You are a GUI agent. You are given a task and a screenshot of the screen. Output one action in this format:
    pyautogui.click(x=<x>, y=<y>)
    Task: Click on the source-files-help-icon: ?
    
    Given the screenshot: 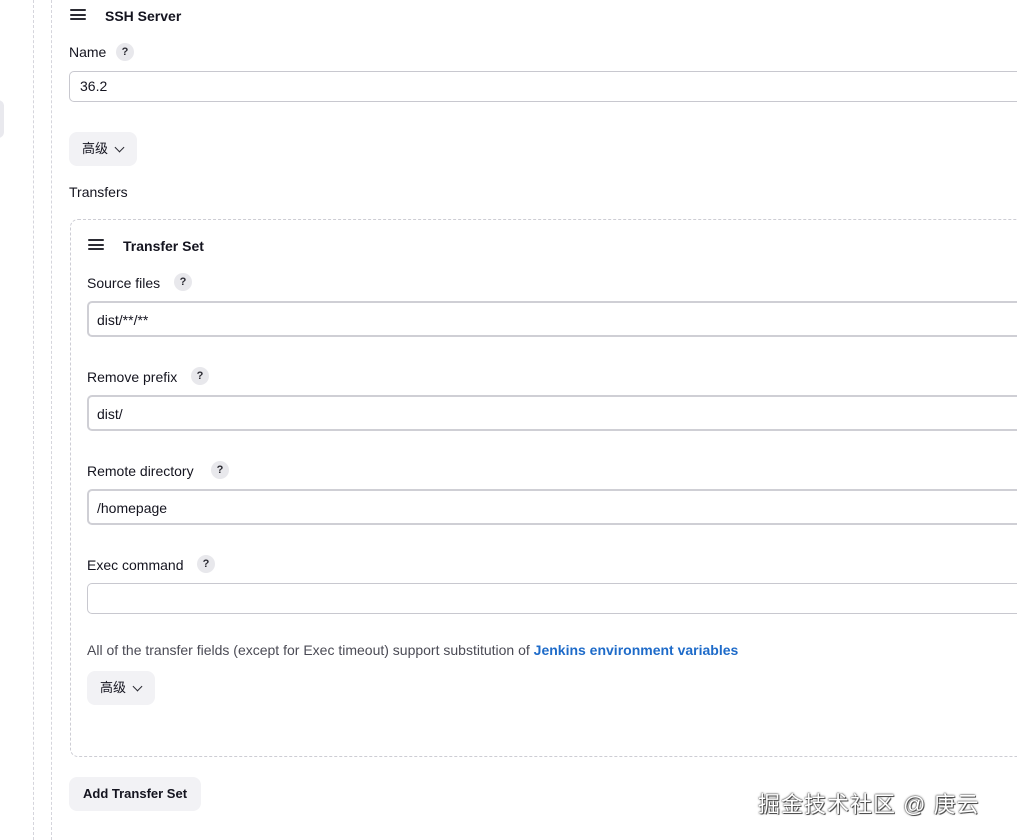 What is the action you would take?
    pyautogui.click(x=183, y=282)
    